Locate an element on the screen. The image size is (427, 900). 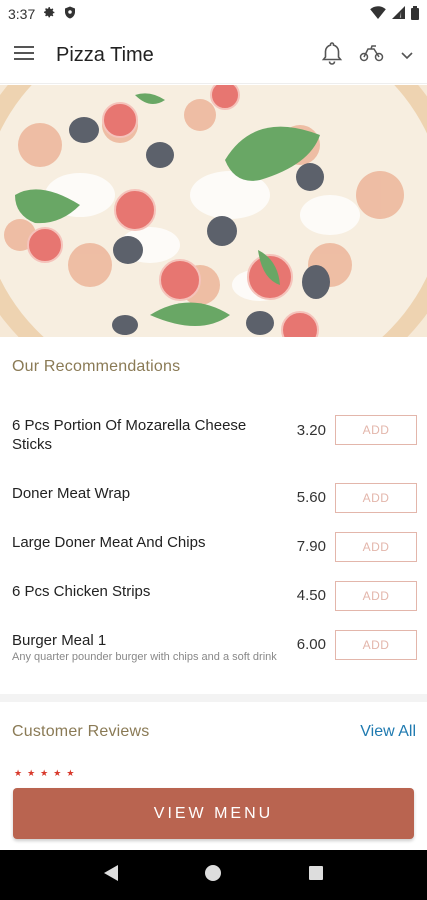
chevron-down-icon is located at coordinates (407, 56).